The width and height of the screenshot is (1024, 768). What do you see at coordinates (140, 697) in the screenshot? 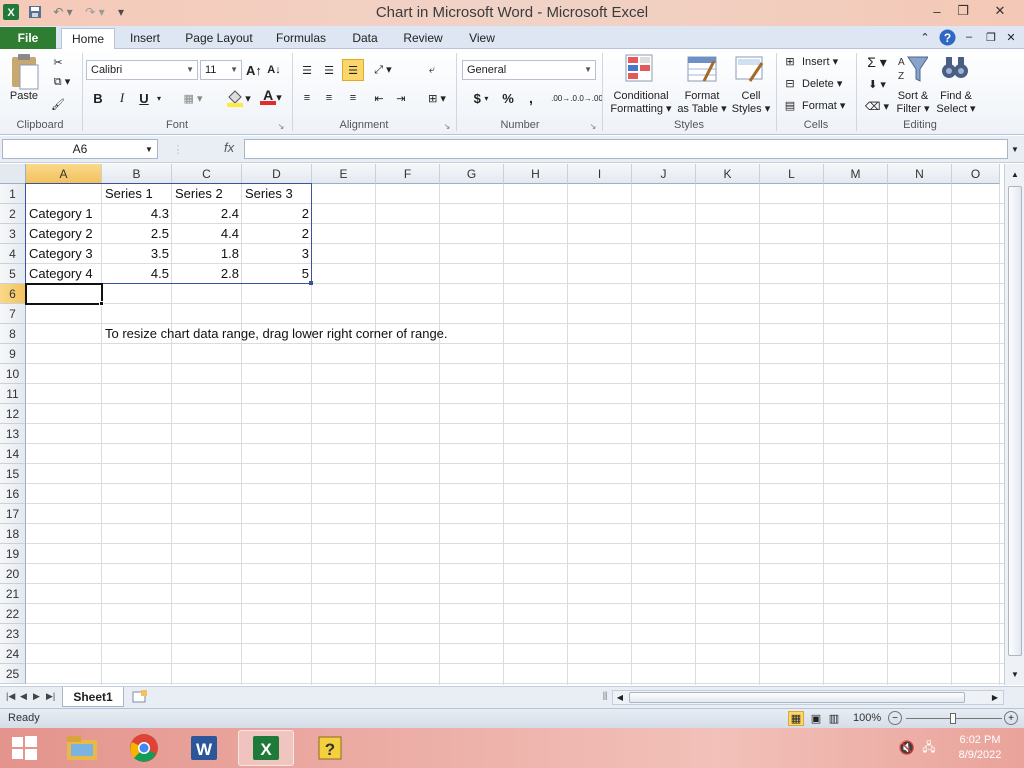
I see `insert-worksheet-icon` at bounding box center [140, 697].